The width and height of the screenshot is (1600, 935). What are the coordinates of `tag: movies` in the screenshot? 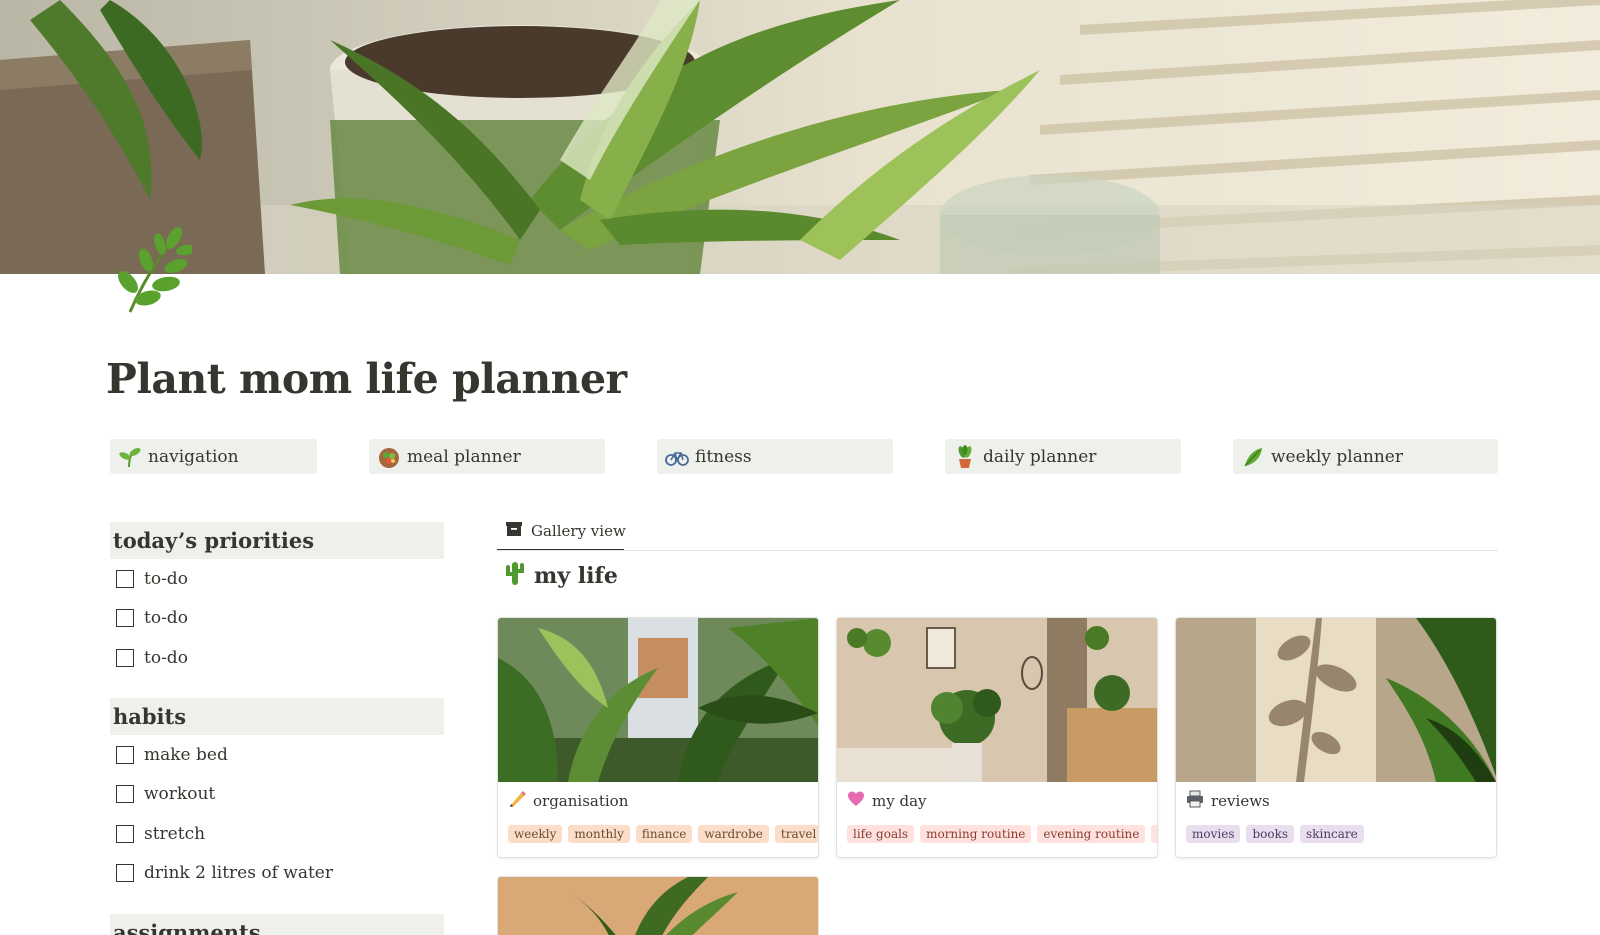 It's located at (1213, 834).